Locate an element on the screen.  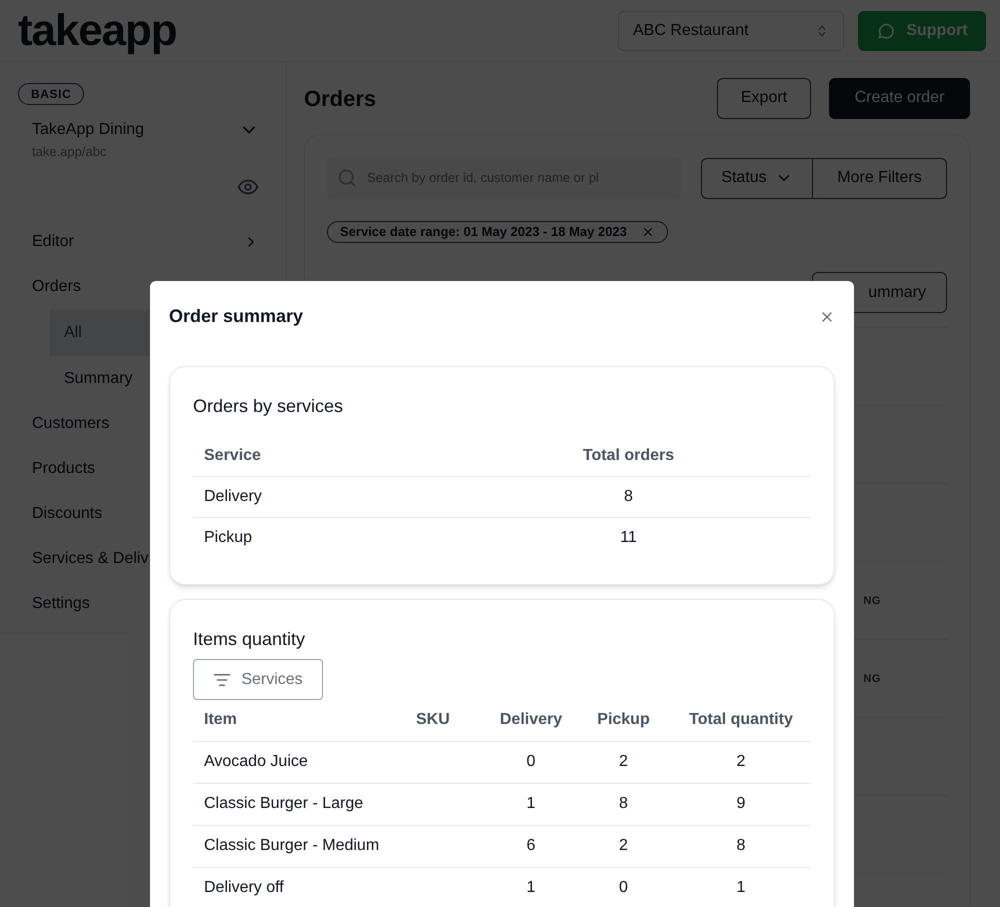
table-cell: 11 is located at coordinates (628, 537).